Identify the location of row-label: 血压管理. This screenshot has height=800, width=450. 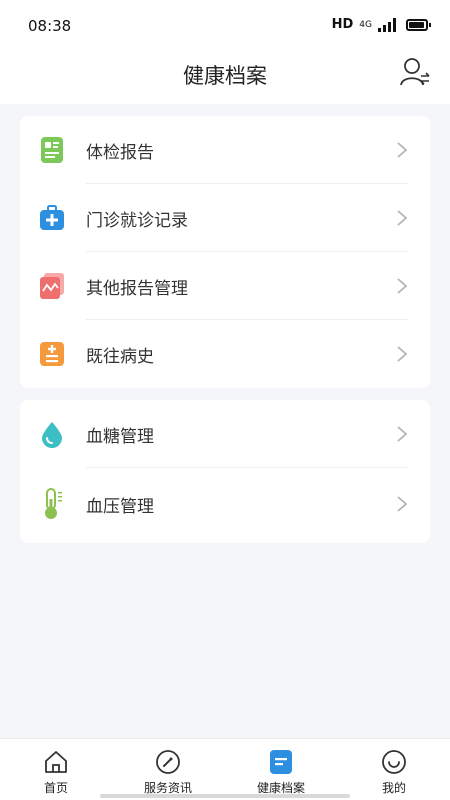
(120, 506).